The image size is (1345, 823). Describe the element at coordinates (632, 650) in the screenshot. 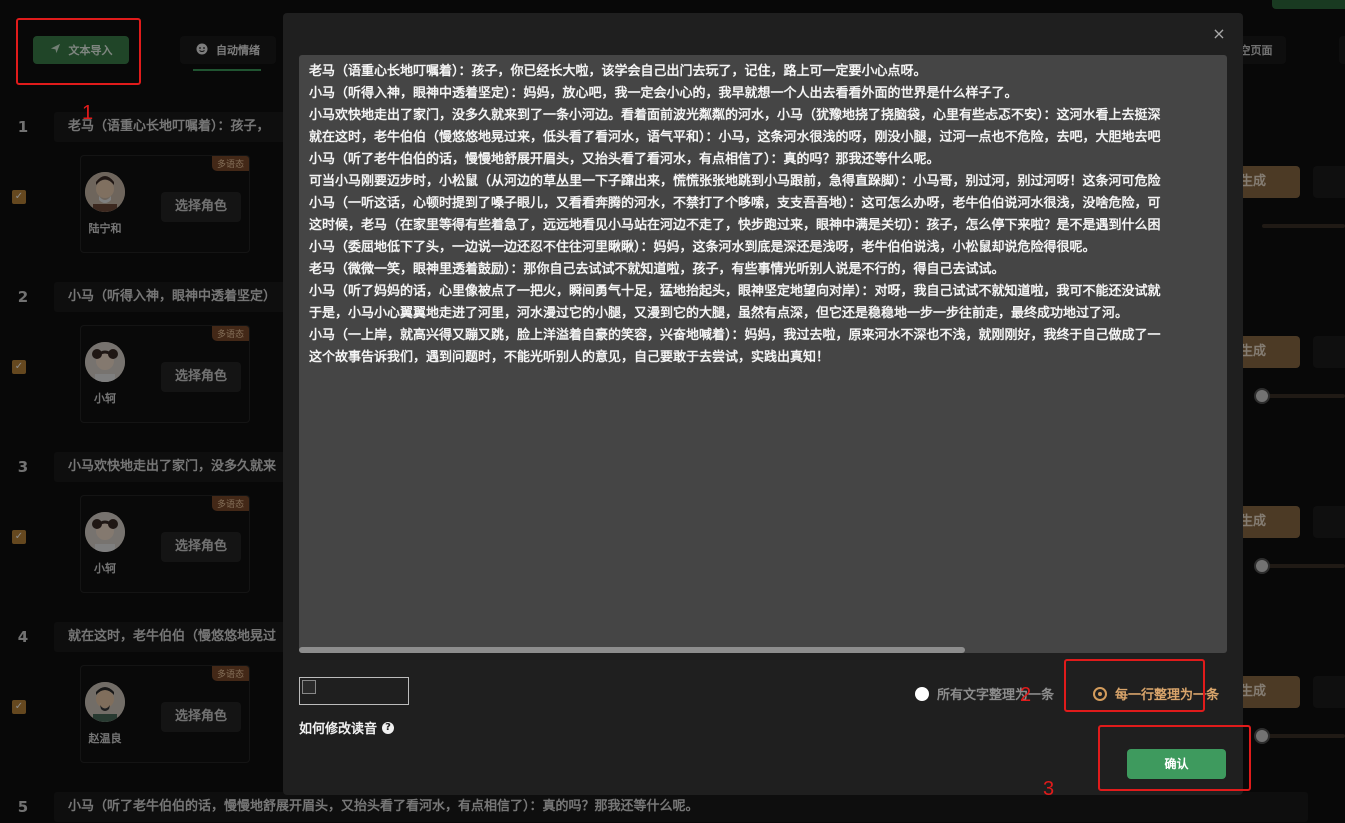

I see `horizontal-scrollbar` at that location.